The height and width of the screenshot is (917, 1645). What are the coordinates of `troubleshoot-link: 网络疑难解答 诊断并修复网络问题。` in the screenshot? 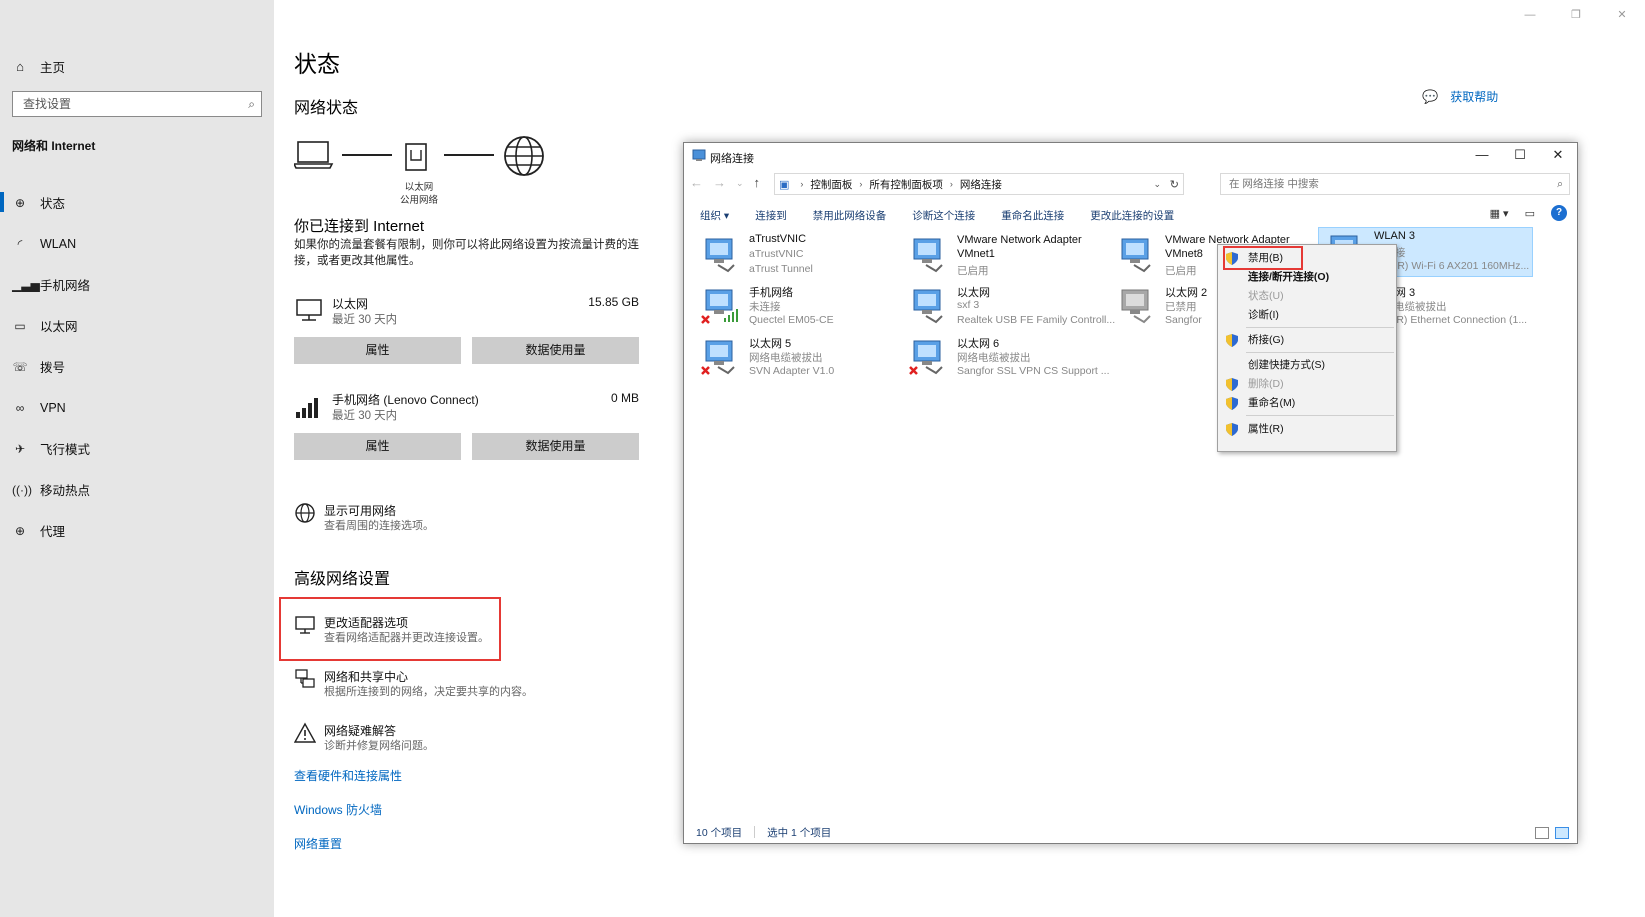 It's located at (464, 739).